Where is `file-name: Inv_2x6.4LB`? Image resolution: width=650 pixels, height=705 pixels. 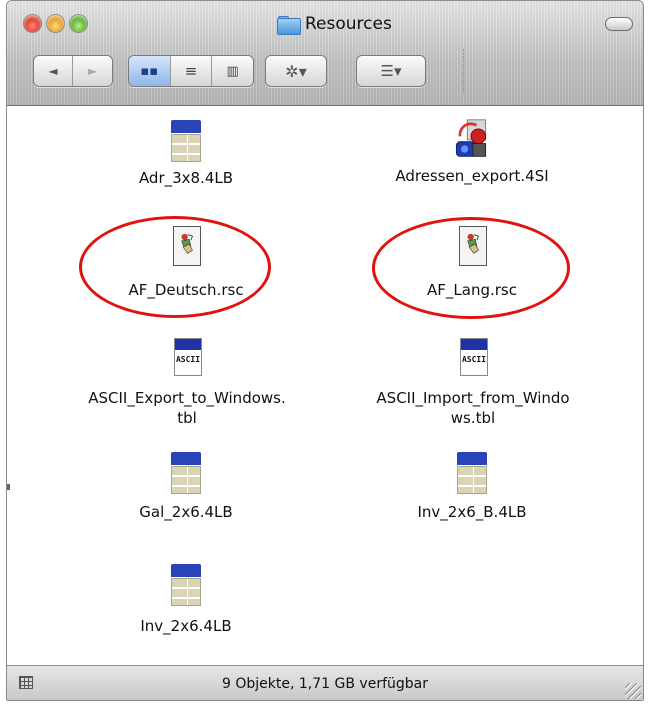 file-name: Inv_2x6.4LB is located at coordinates (186, 626).